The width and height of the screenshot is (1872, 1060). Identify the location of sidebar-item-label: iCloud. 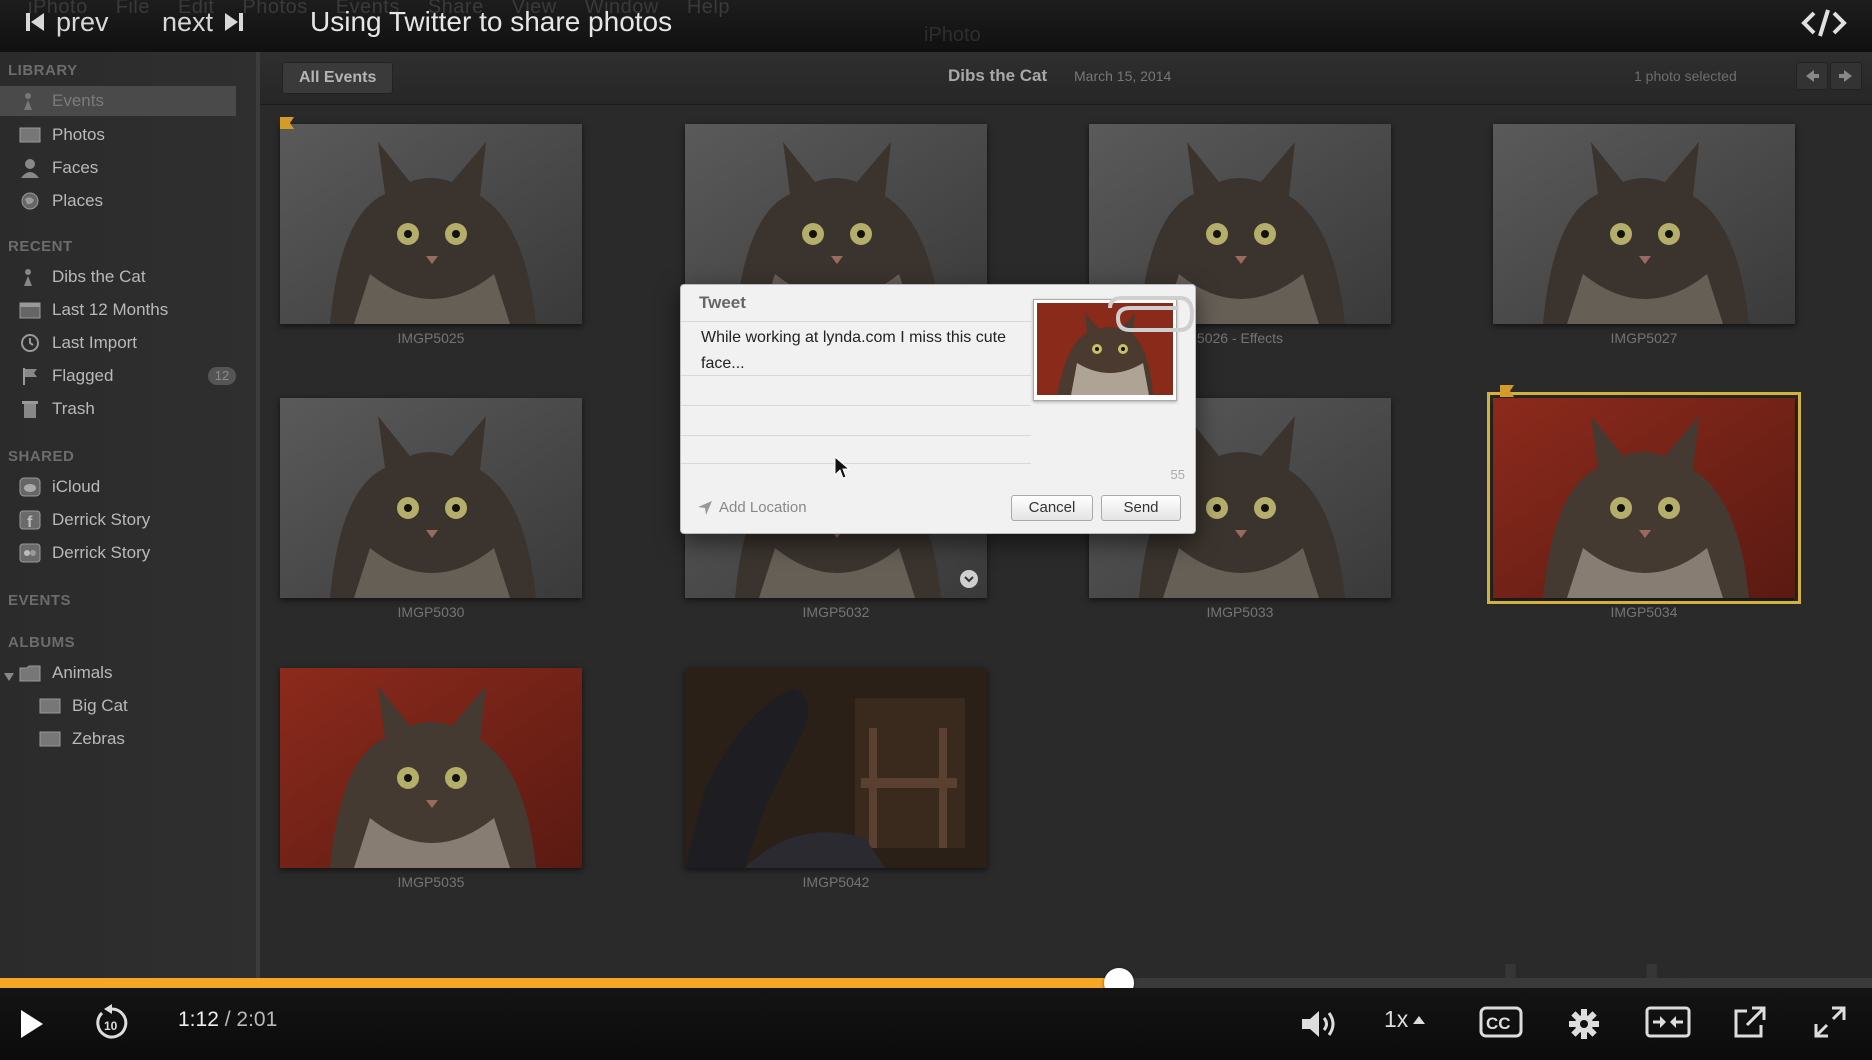
(76, 486).